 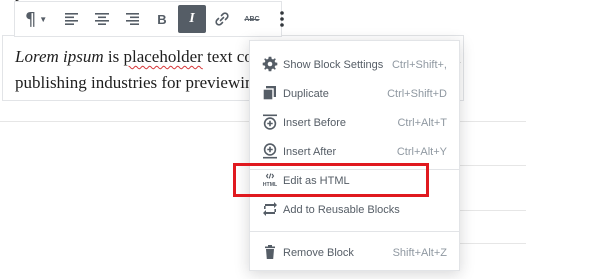 I want to click on chevron-down-icon: ▼, so click(x=43, y=19).